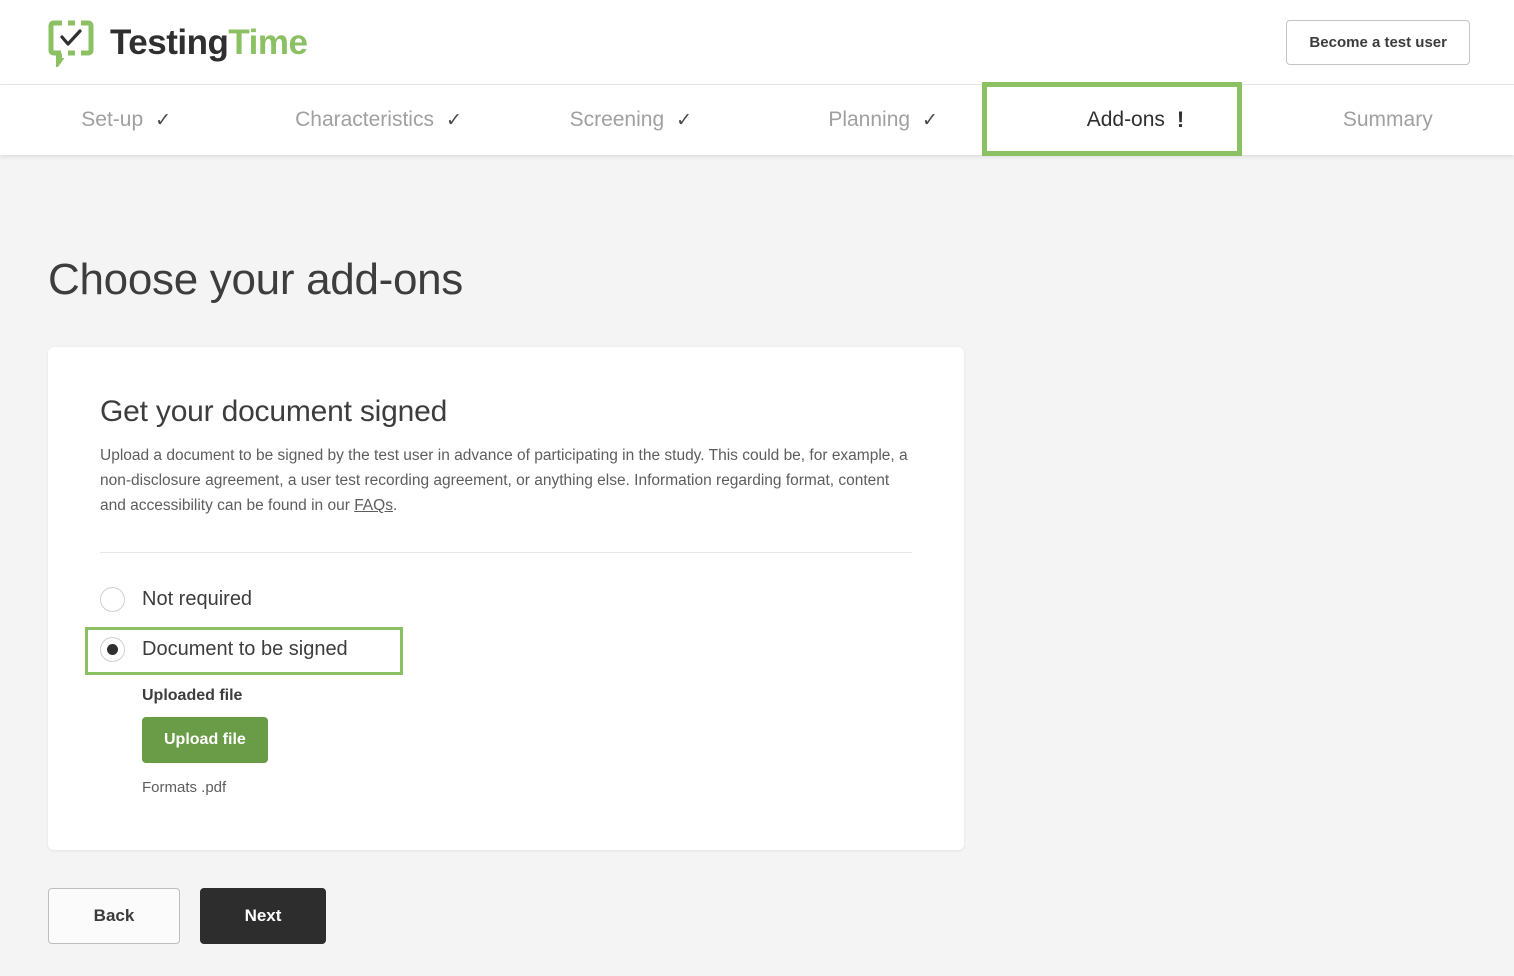  What do you see at coordinates (112, 119) in the screenshot?
I see `nav-item-label: Set-up` at bounding box center [112, 119].